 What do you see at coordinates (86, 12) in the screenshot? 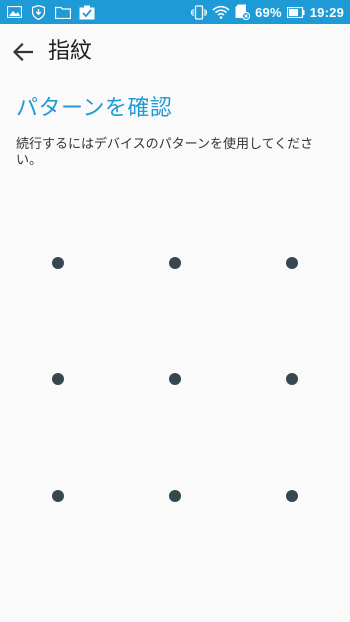
I see `clipboard-check-icon` at bounding box center [86, 12].